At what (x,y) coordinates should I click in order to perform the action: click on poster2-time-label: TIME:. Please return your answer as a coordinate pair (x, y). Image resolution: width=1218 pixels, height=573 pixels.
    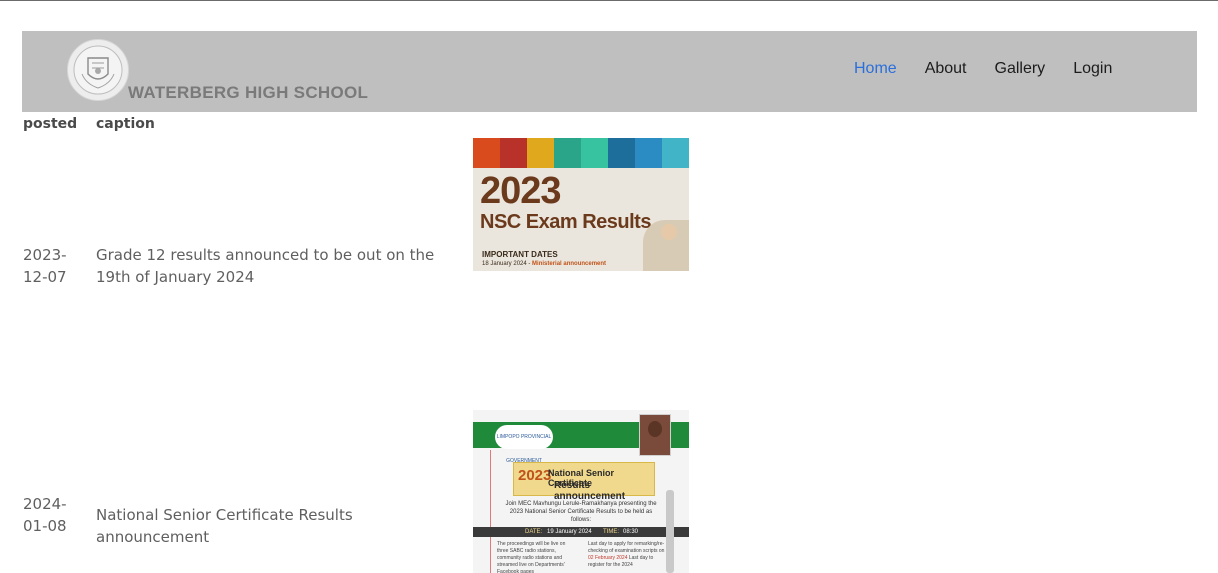
    Looking at the image, I should click on (611, 532).